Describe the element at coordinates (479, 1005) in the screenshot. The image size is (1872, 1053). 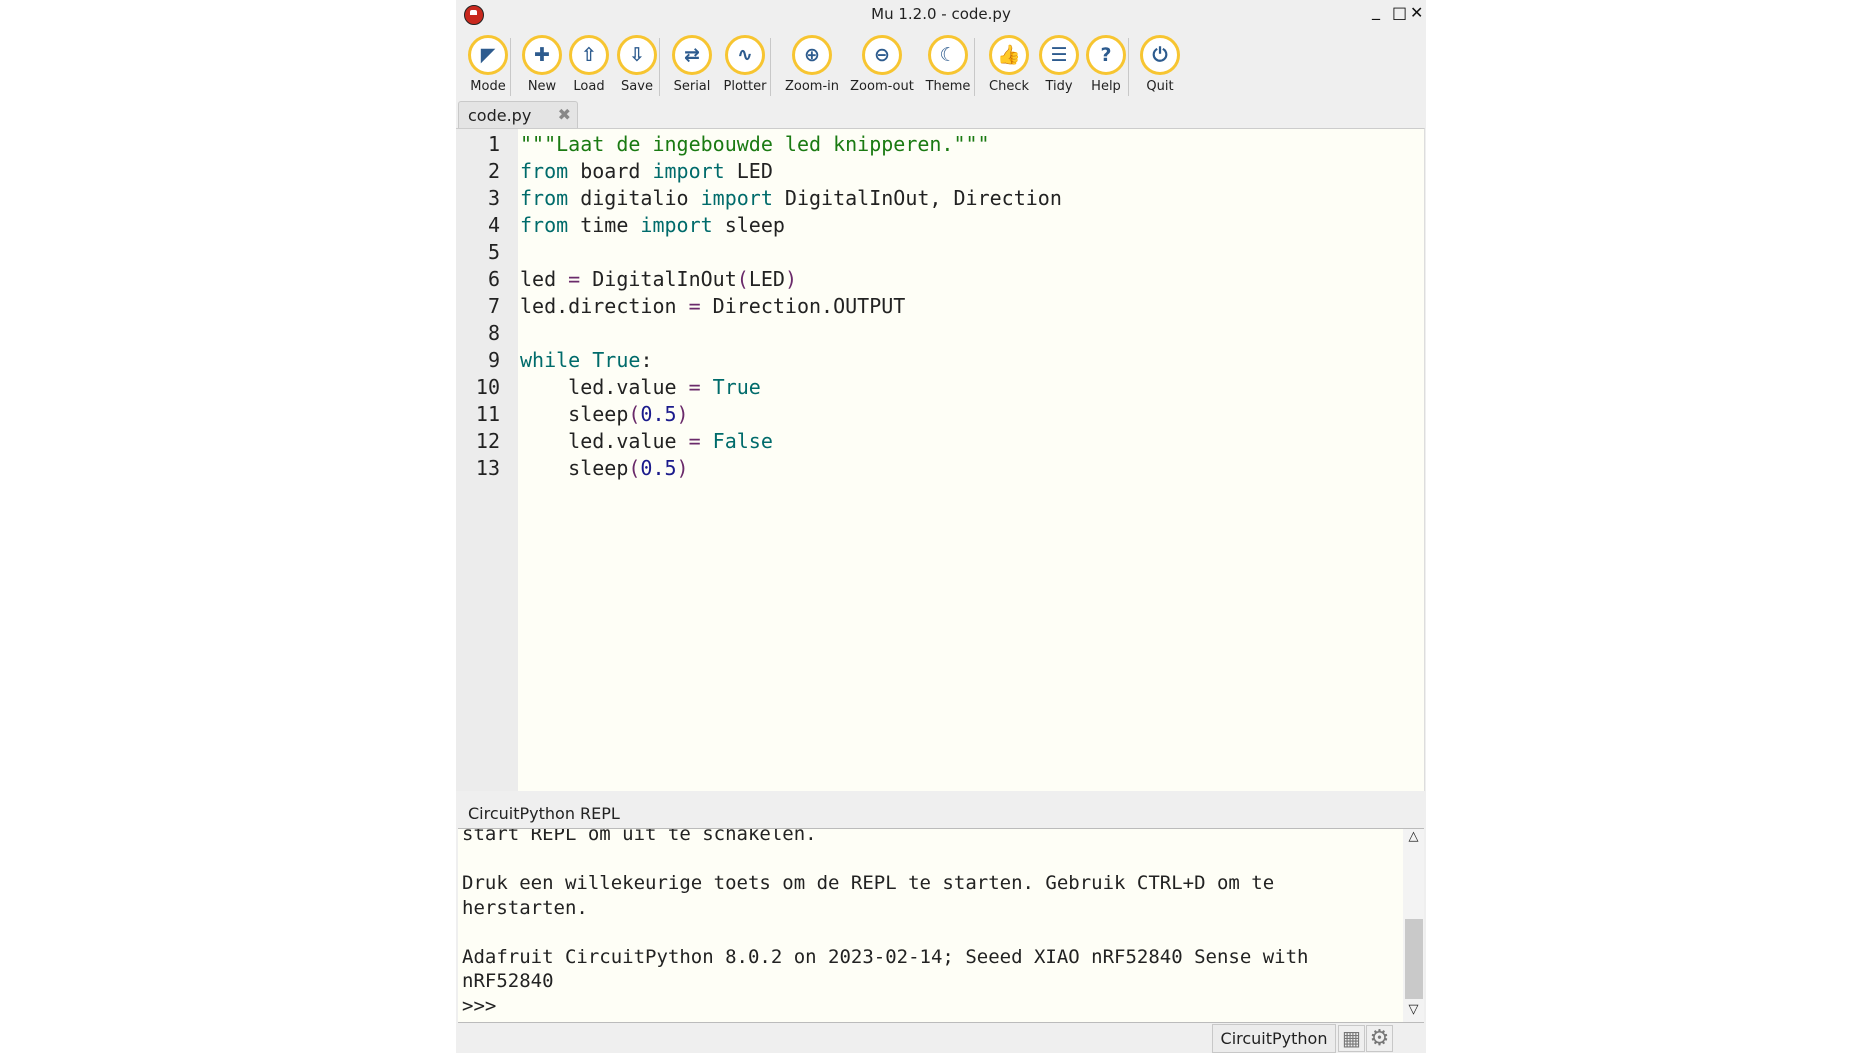
I see `repl-line: >>>` at that location.